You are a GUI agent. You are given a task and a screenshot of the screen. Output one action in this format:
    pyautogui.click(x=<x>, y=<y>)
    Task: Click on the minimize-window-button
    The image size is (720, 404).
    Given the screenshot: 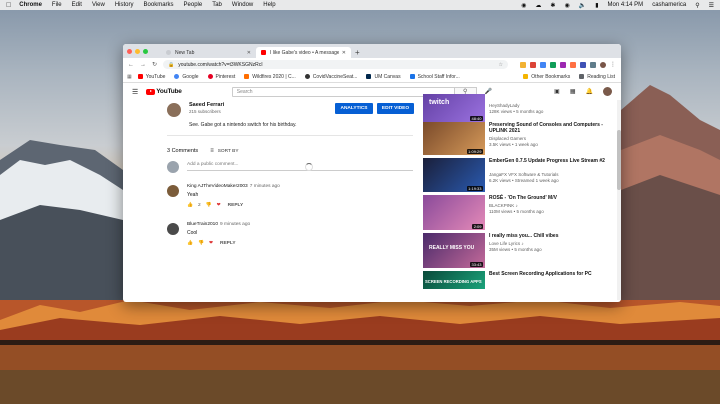 What is the action you would take?
    pyautogui.click(x=137, y=51)
    